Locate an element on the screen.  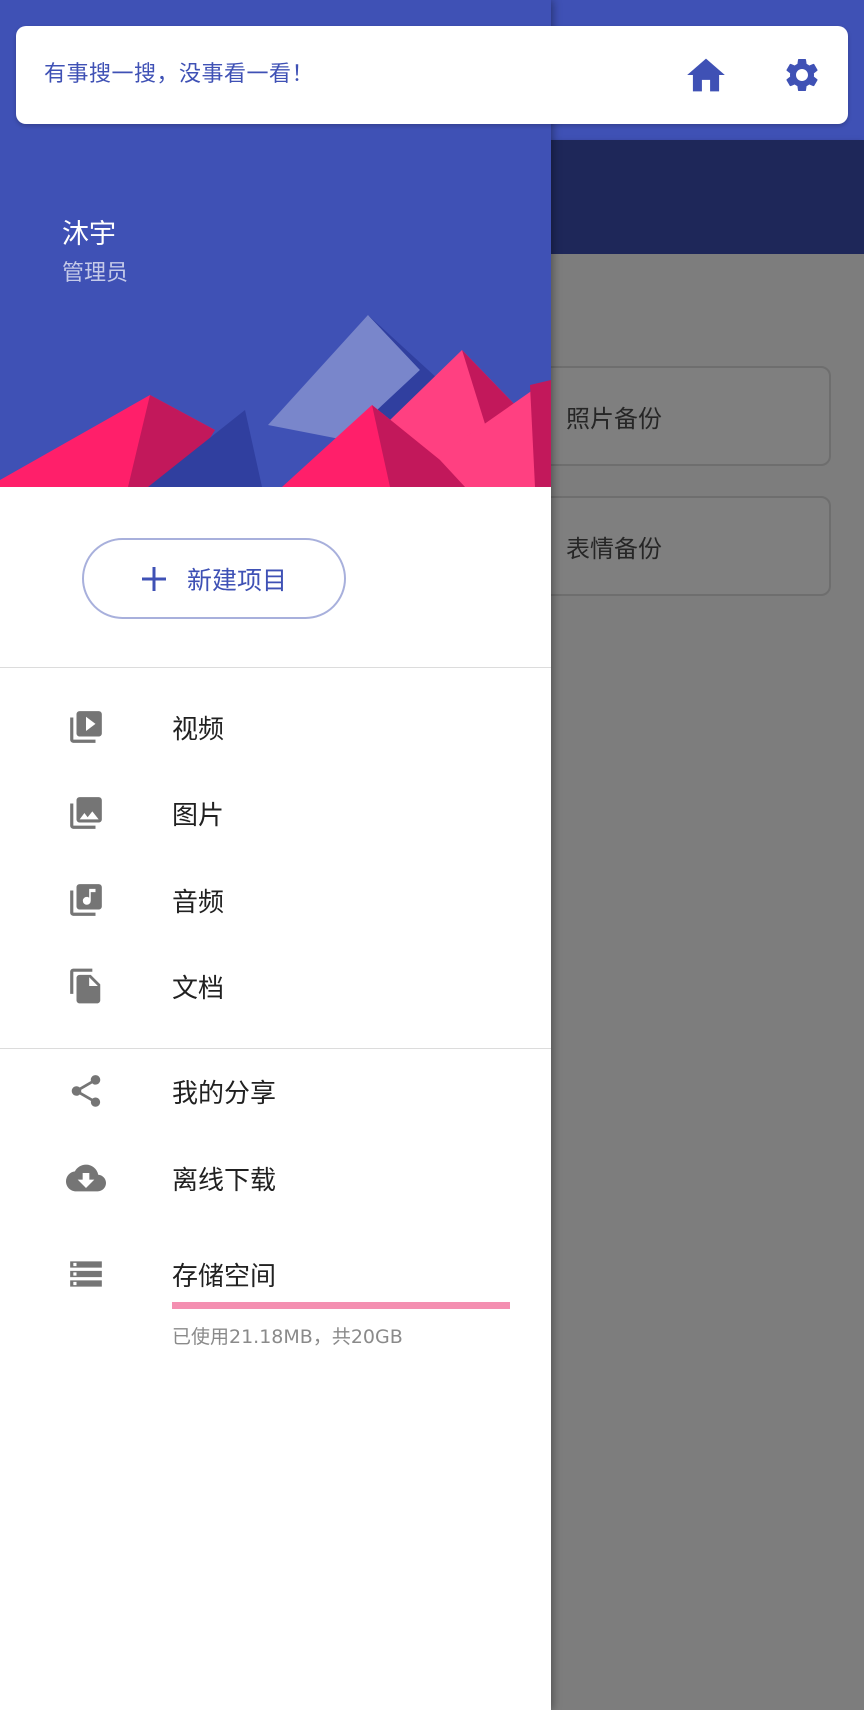
new-project-label: 新建项目 is located at coordinates (236, 580).